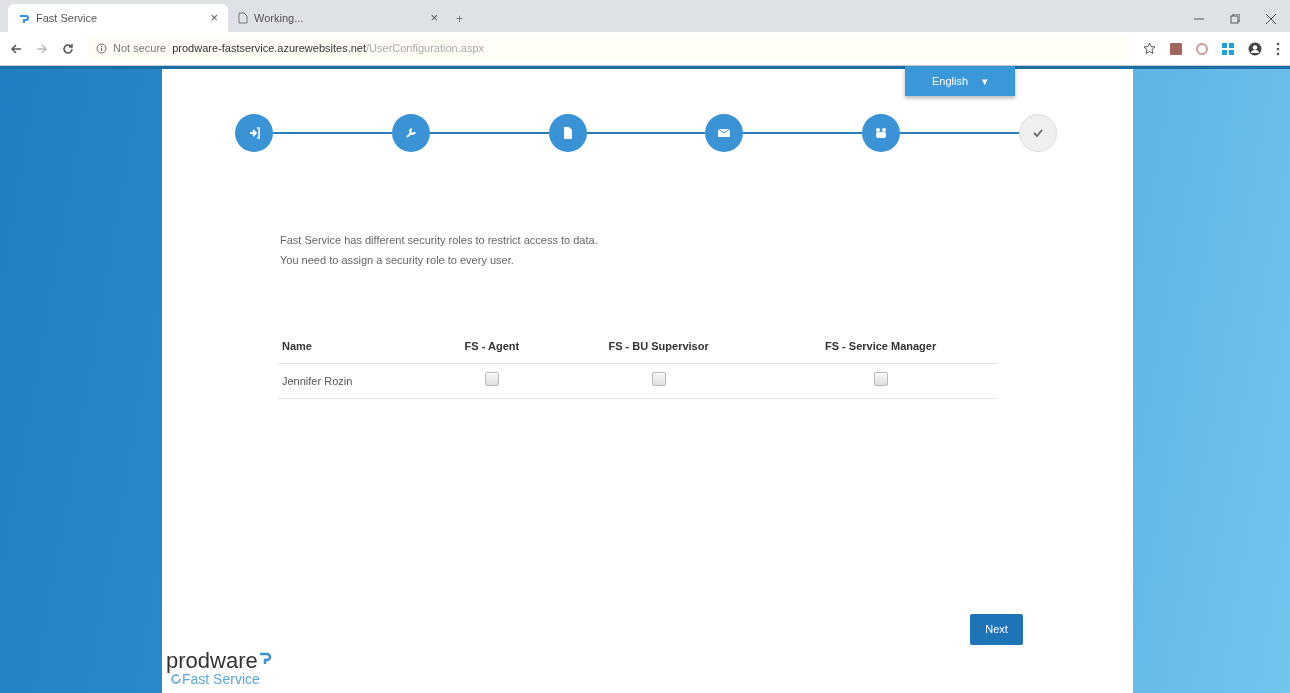 This screenshot has height=693, width=1290. Describe the element at coordinates (24, 18) in the screenshot. I see `logo-icon` at that location.